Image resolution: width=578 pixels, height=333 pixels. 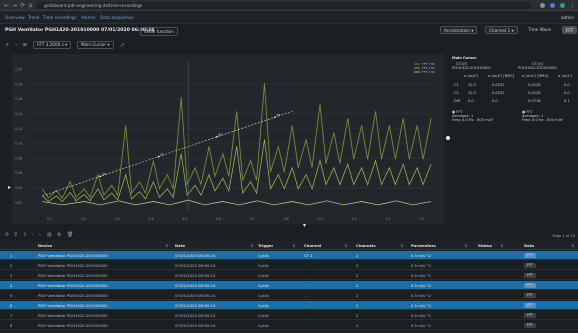 I want to click on row-number: 2, so click(x=11, y=265).